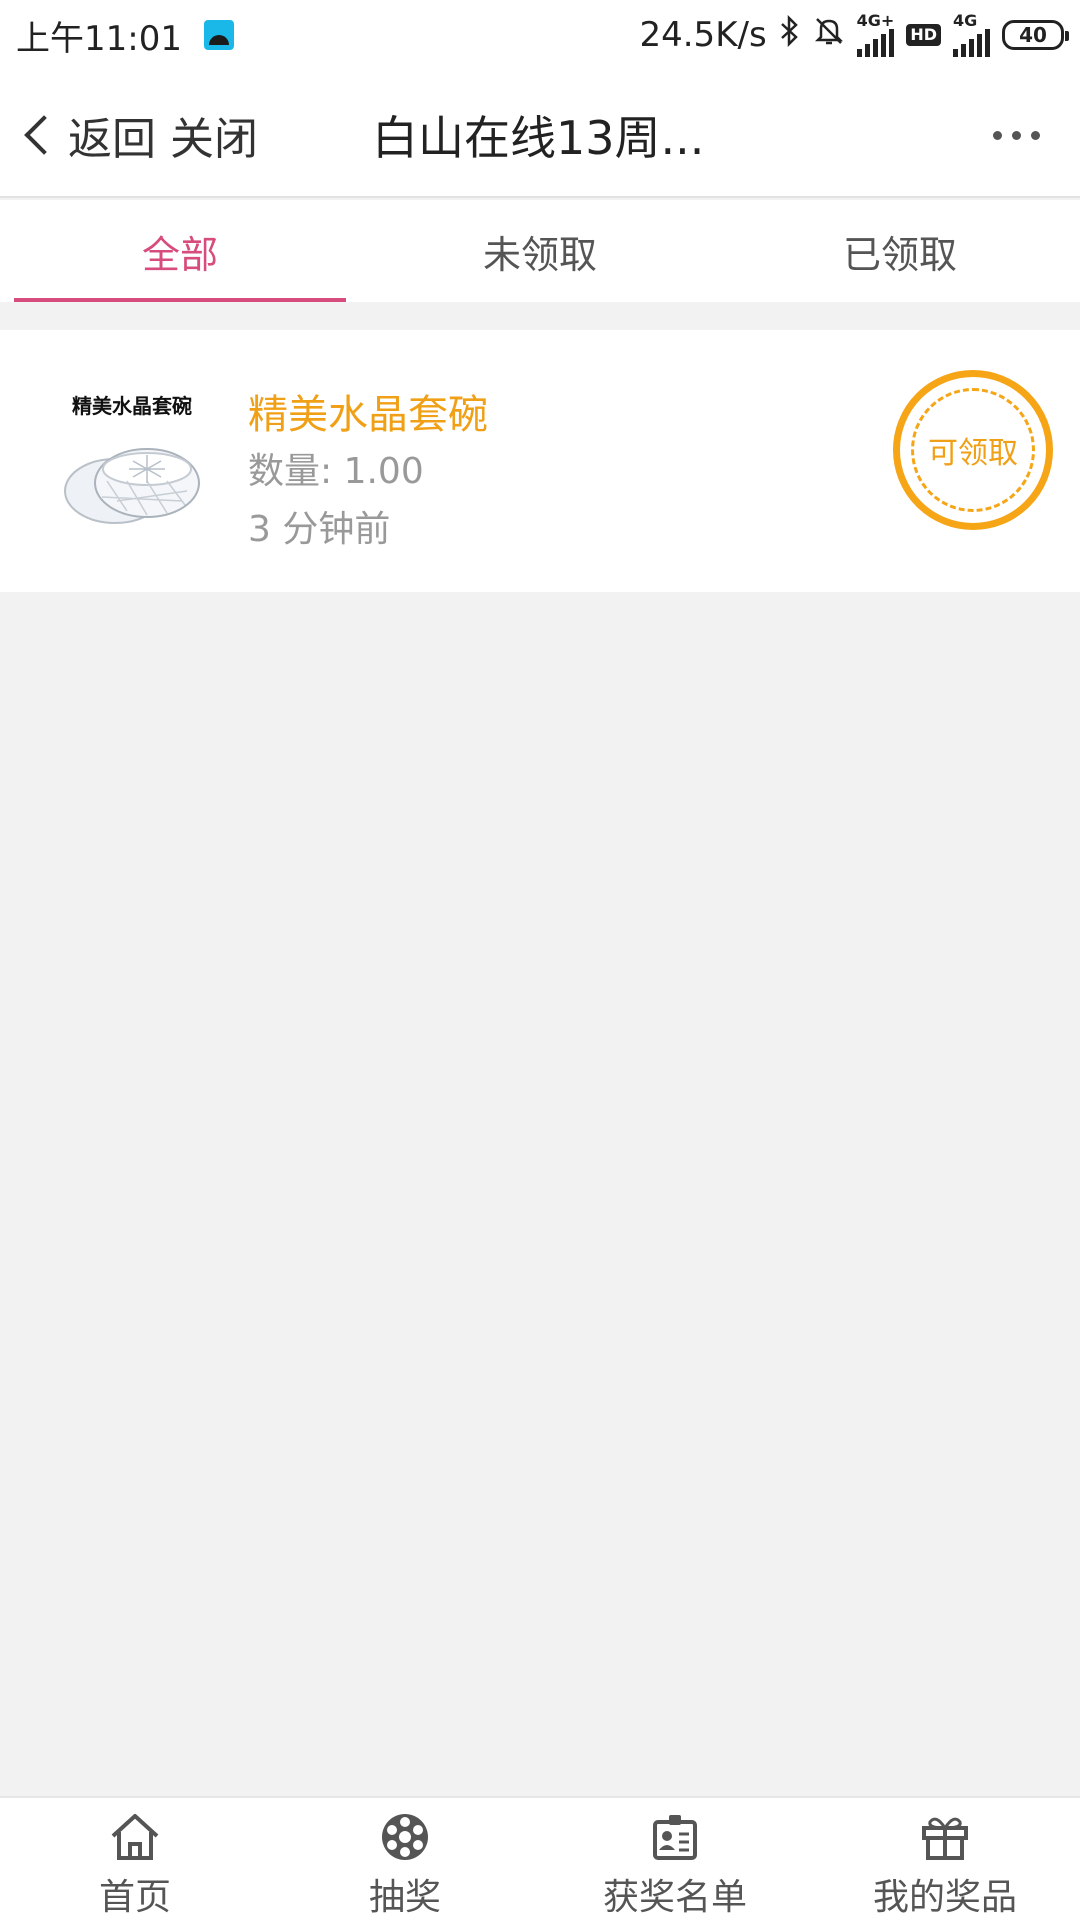  What do you see at coordinates (135, 1837) in the screenshot?
I see `home-icon` at bounding box center [135, 1837].